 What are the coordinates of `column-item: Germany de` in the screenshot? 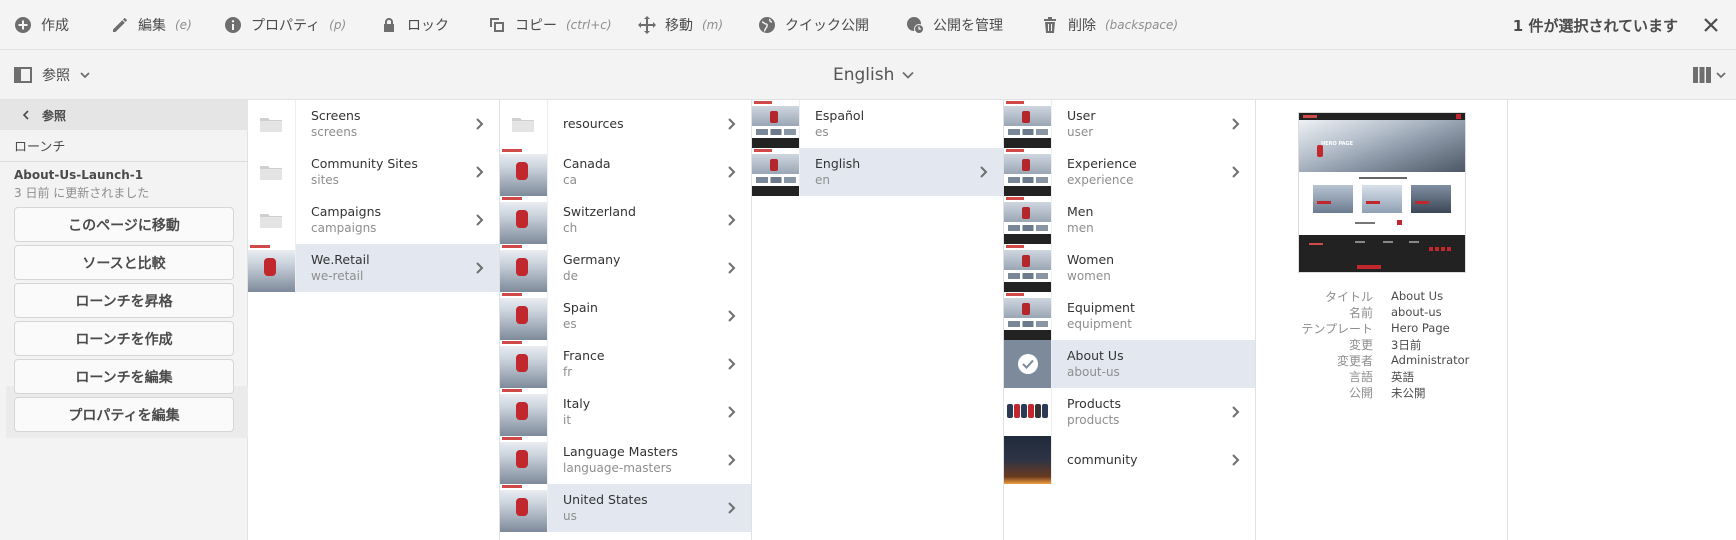 It's located at (625, 268).